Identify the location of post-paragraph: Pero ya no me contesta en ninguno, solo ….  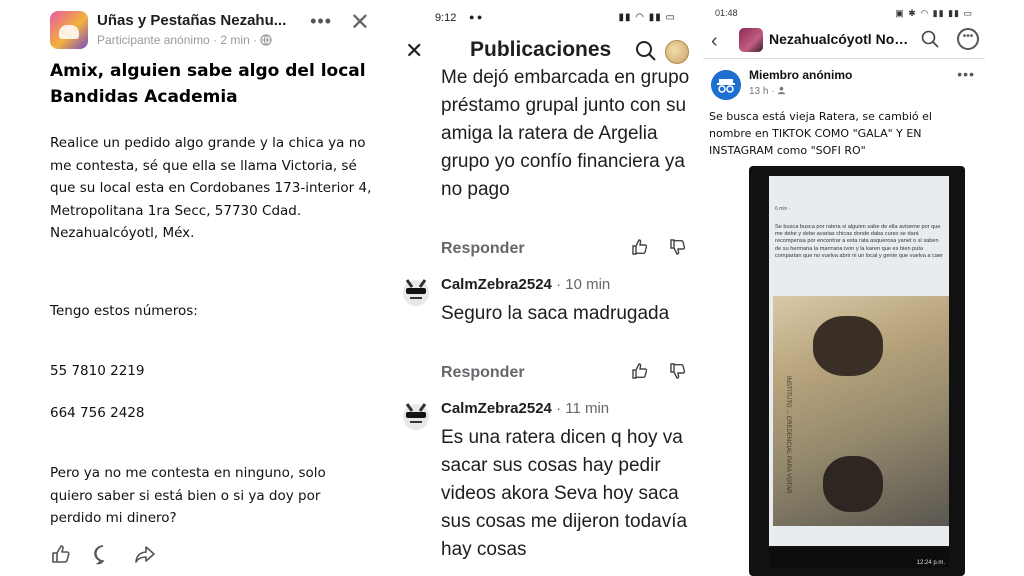
(188, 495).